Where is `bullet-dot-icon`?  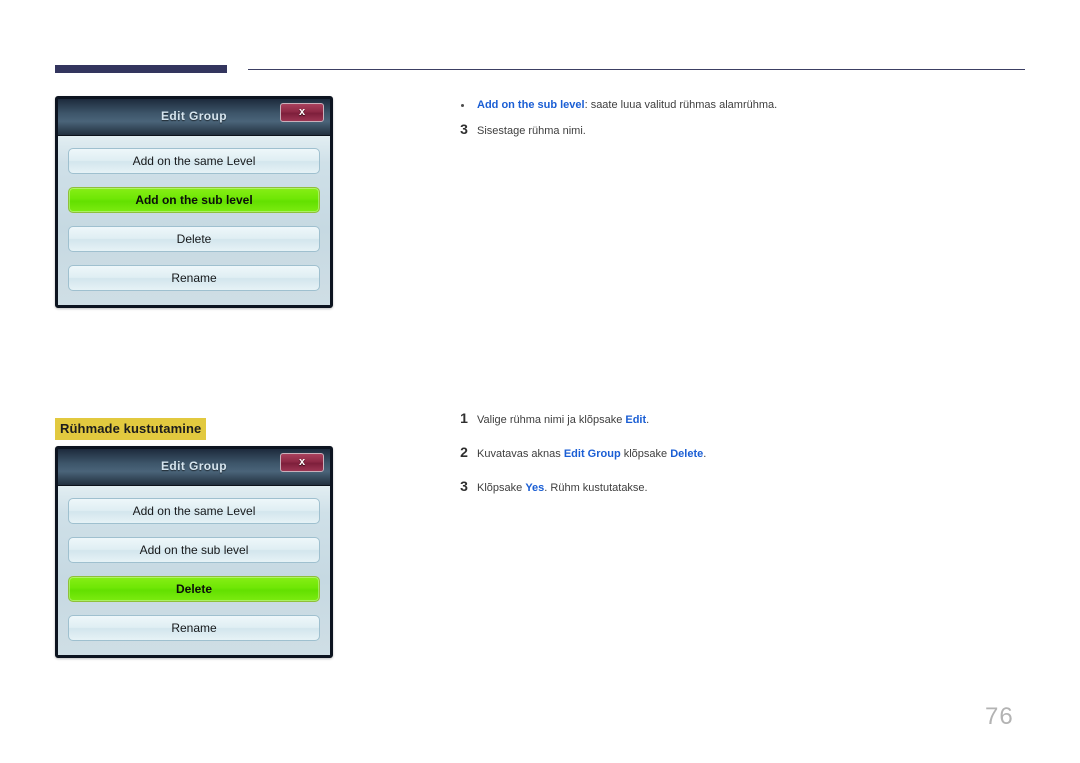
bullet-dot-icon is located at coordinates (462, 105).